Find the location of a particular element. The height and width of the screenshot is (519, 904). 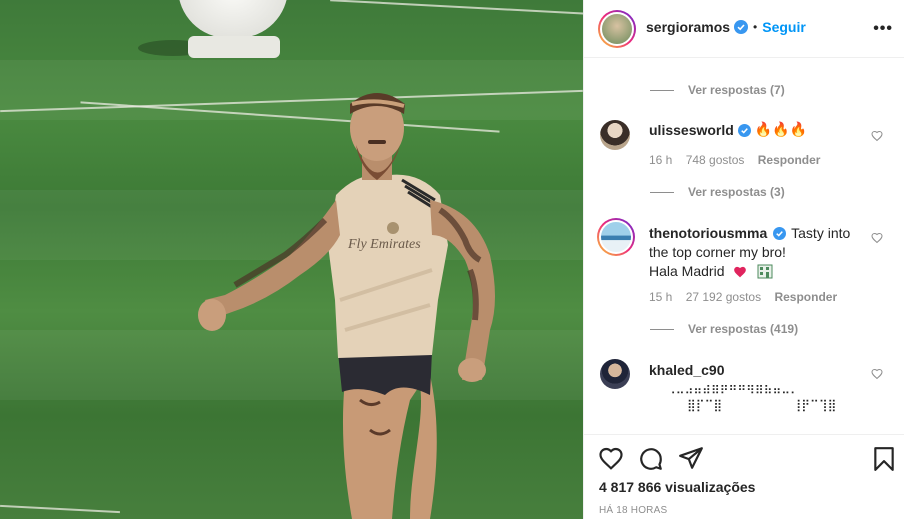

author-username: sergioramos is located at coordinates (688, 27).